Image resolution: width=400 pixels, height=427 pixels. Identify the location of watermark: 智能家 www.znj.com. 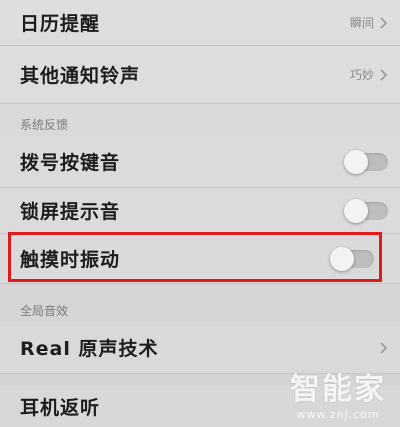
(338, 392).